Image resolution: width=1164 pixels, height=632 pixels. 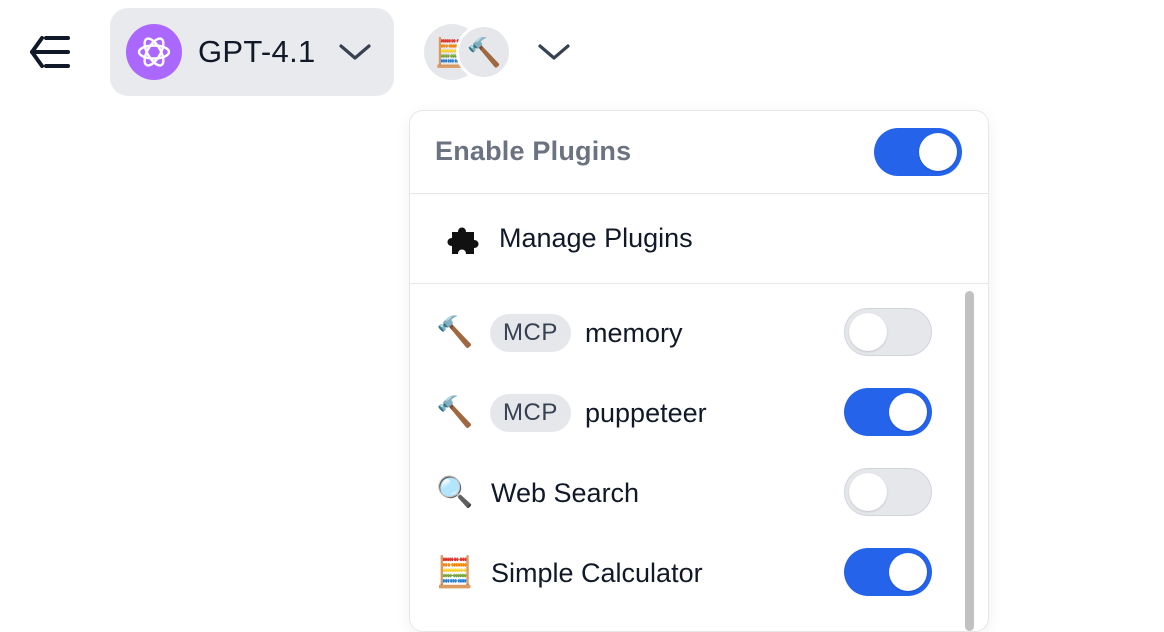 I want to click on plugin-name: puppeteer, so click(x=646, y=413).